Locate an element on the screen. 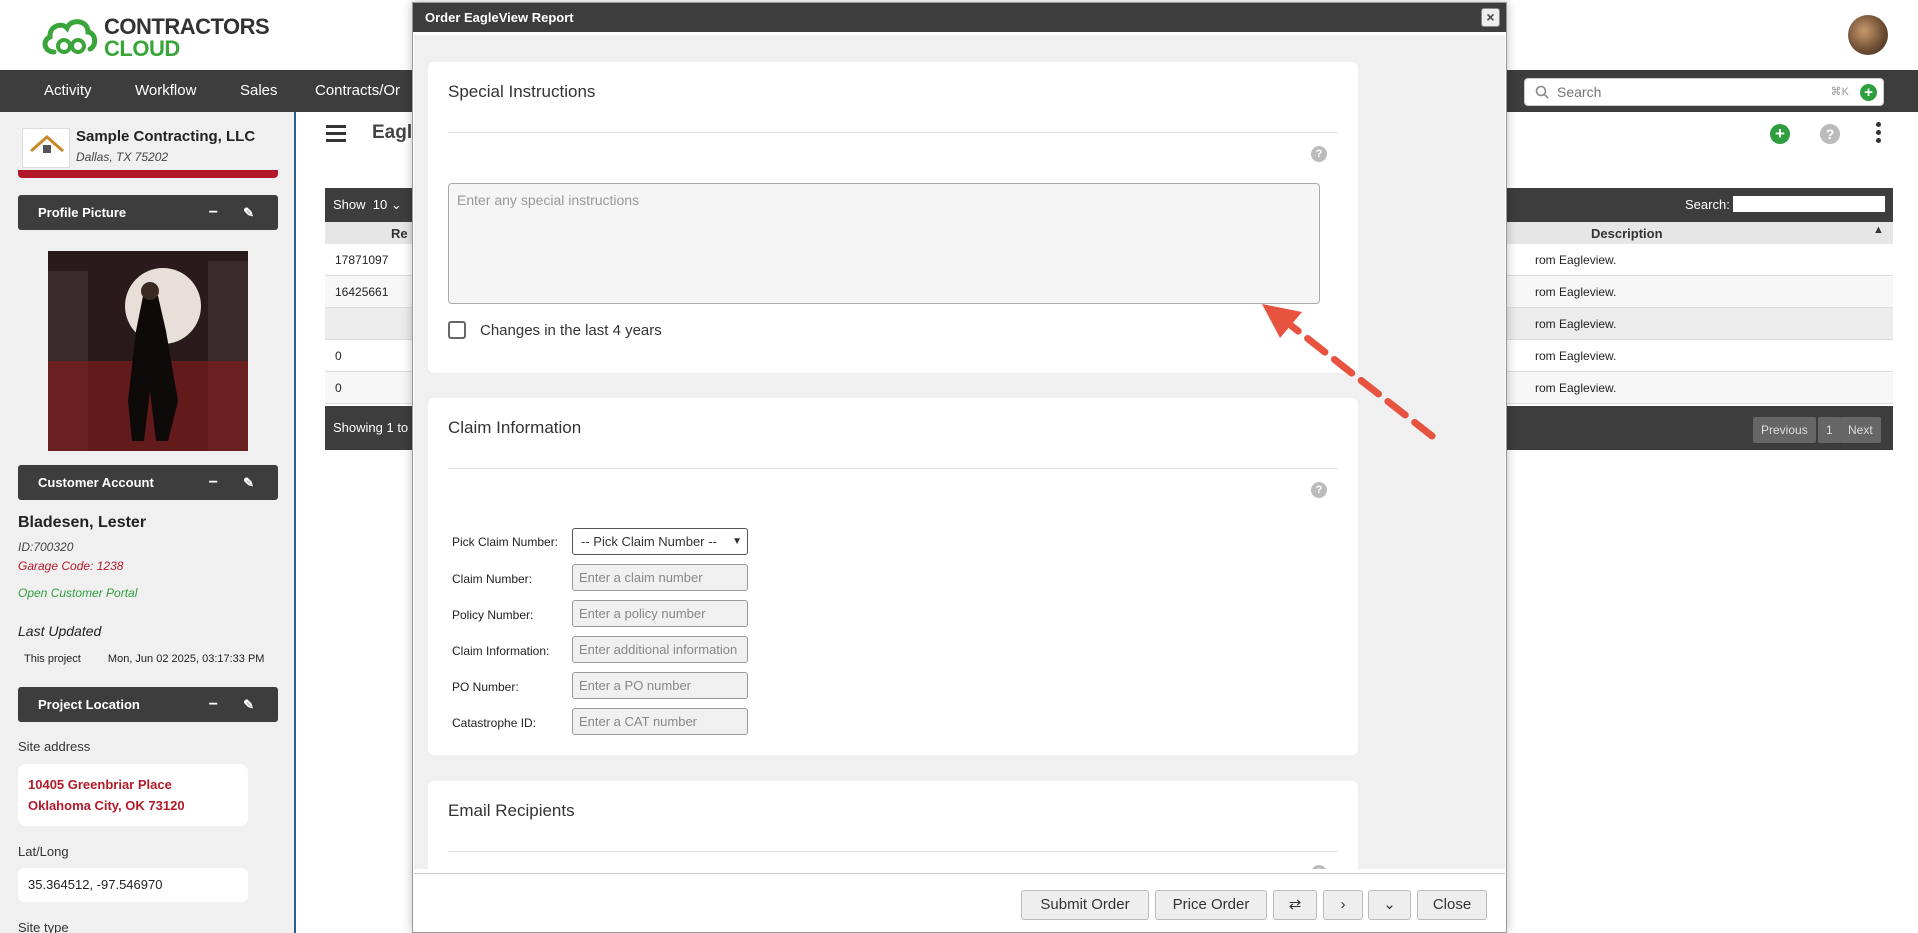  price-order-button: Price Order is located at coordinates (1211, 905).